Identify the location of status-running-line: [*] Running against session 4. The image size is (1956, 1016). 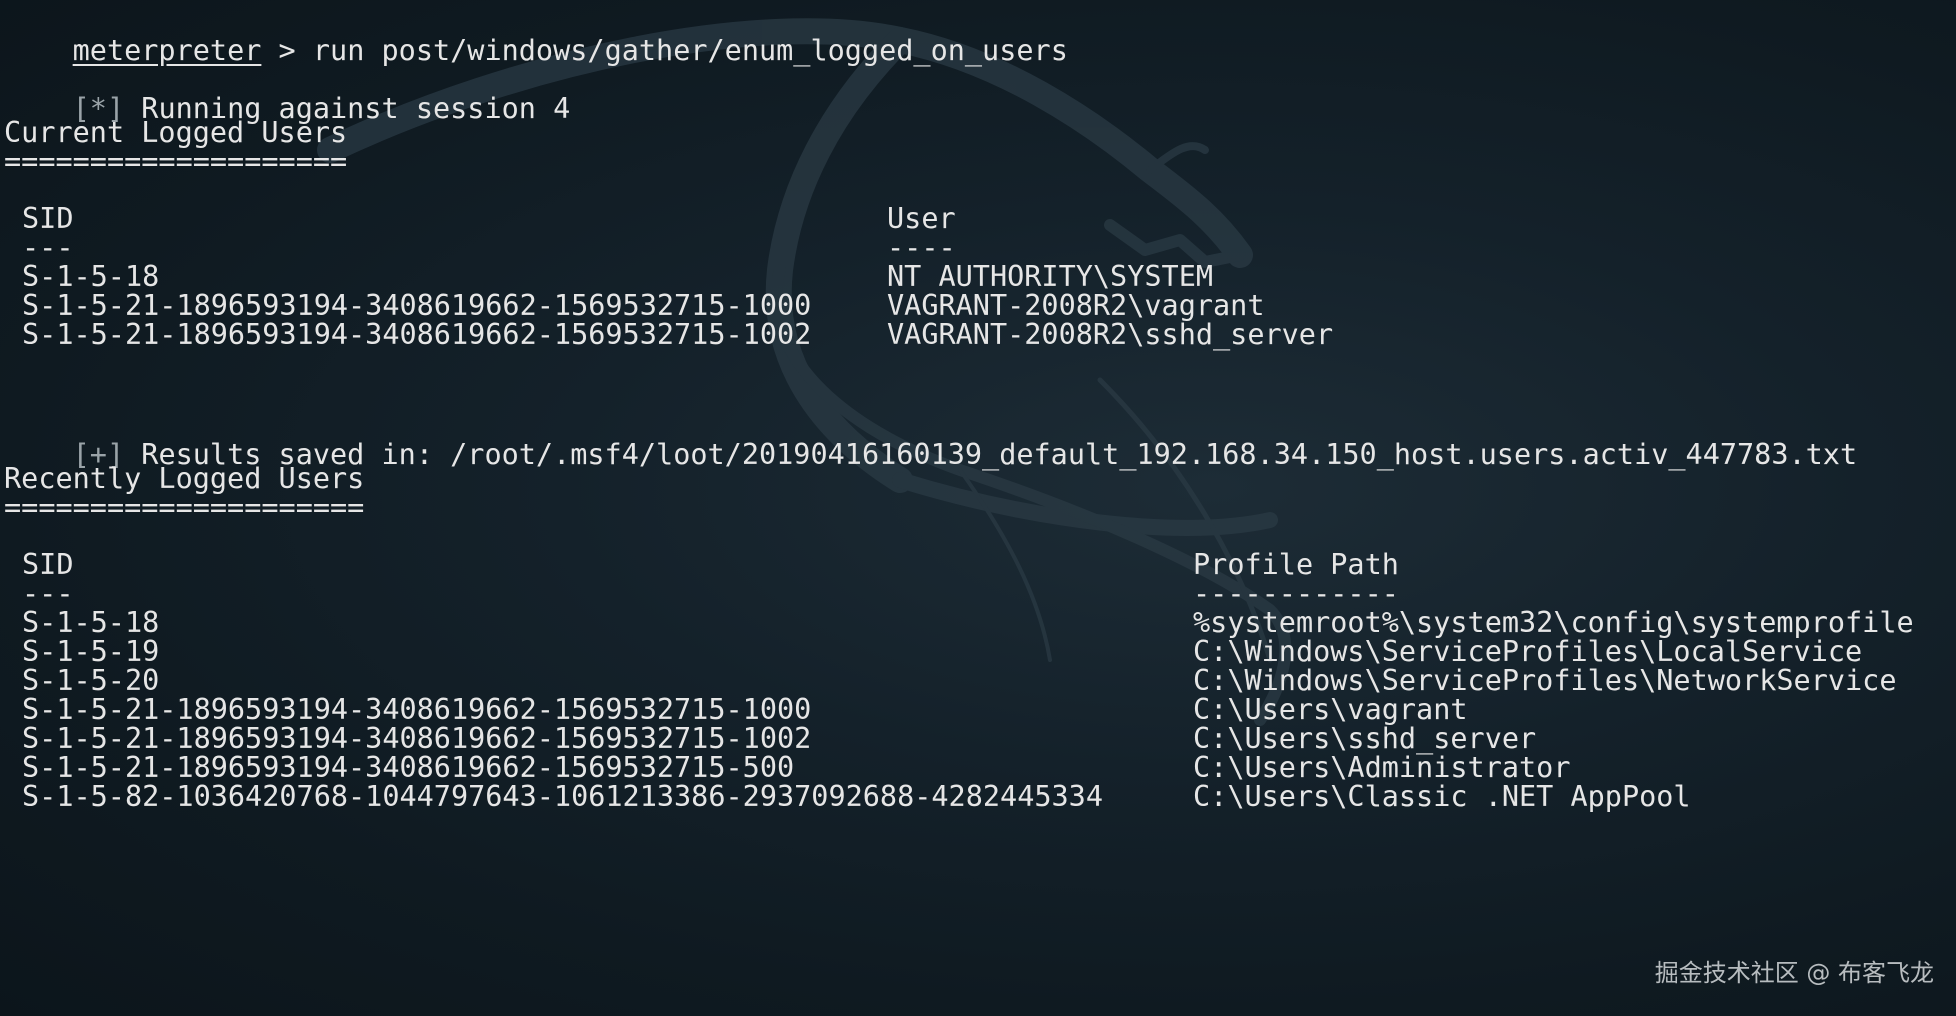
(287, 91).